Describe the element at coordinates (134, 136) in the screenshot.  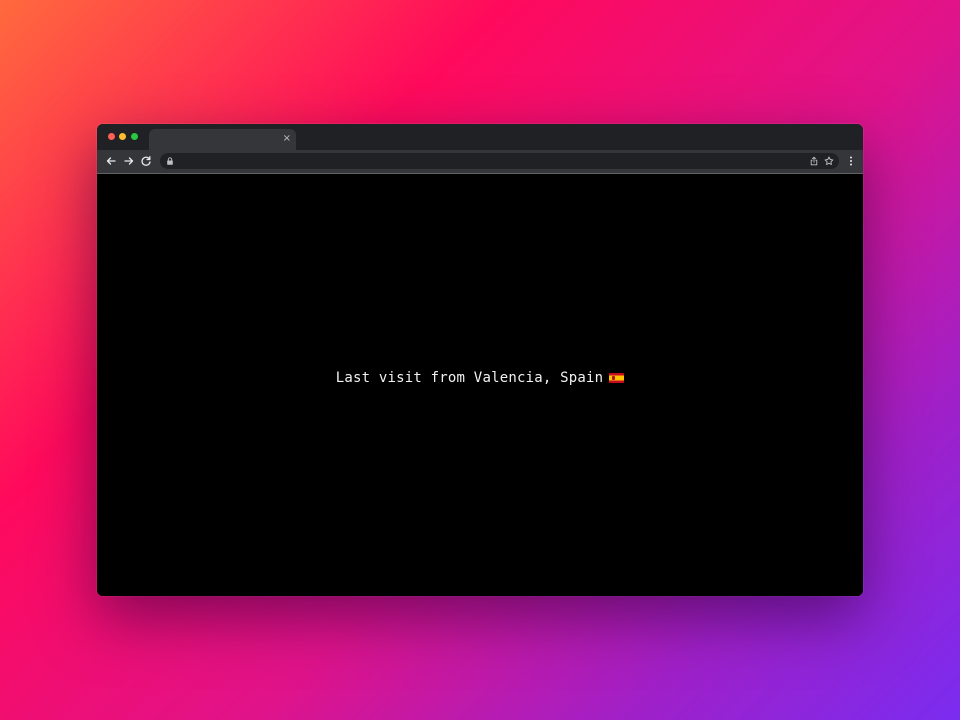
I see `maximize-window-button` at that location.